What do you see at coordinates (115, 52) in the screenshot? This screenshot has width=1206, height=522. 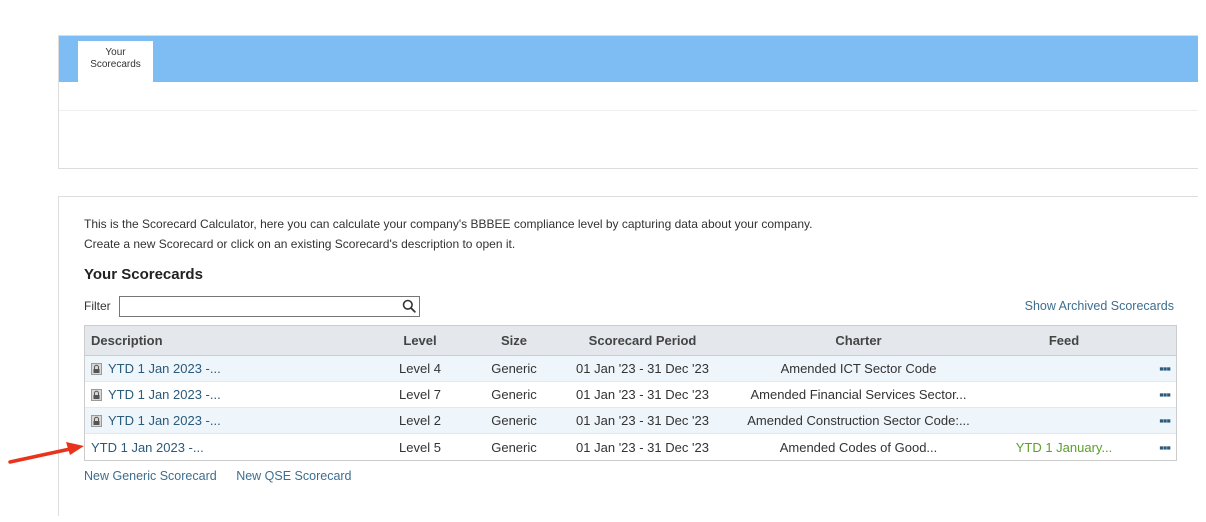 I see `tab-label-line1: Your` at bounding box center [115, 52].